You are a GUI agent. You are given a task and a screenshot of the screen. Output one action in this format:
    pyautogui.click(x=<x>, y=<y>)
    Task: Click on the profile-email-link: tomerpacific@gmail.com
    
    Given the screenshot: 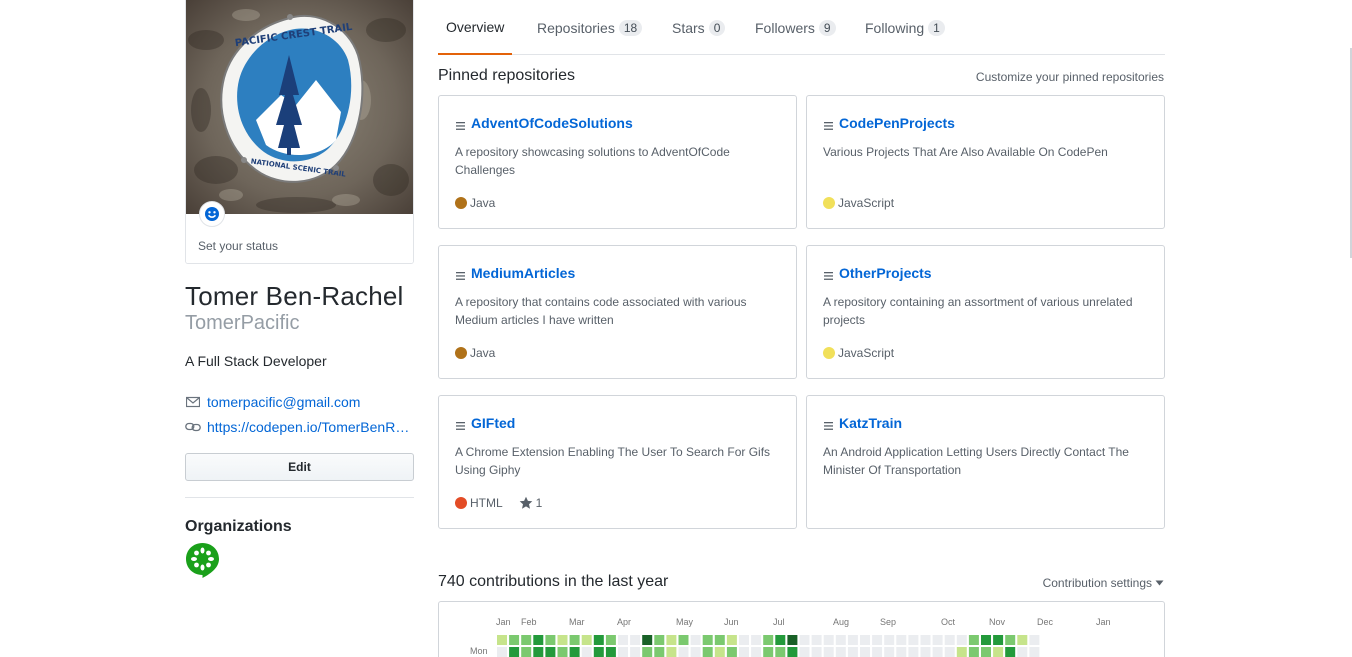 What is the action you would take?
    pyautogui.click(x=283, y=402)
    